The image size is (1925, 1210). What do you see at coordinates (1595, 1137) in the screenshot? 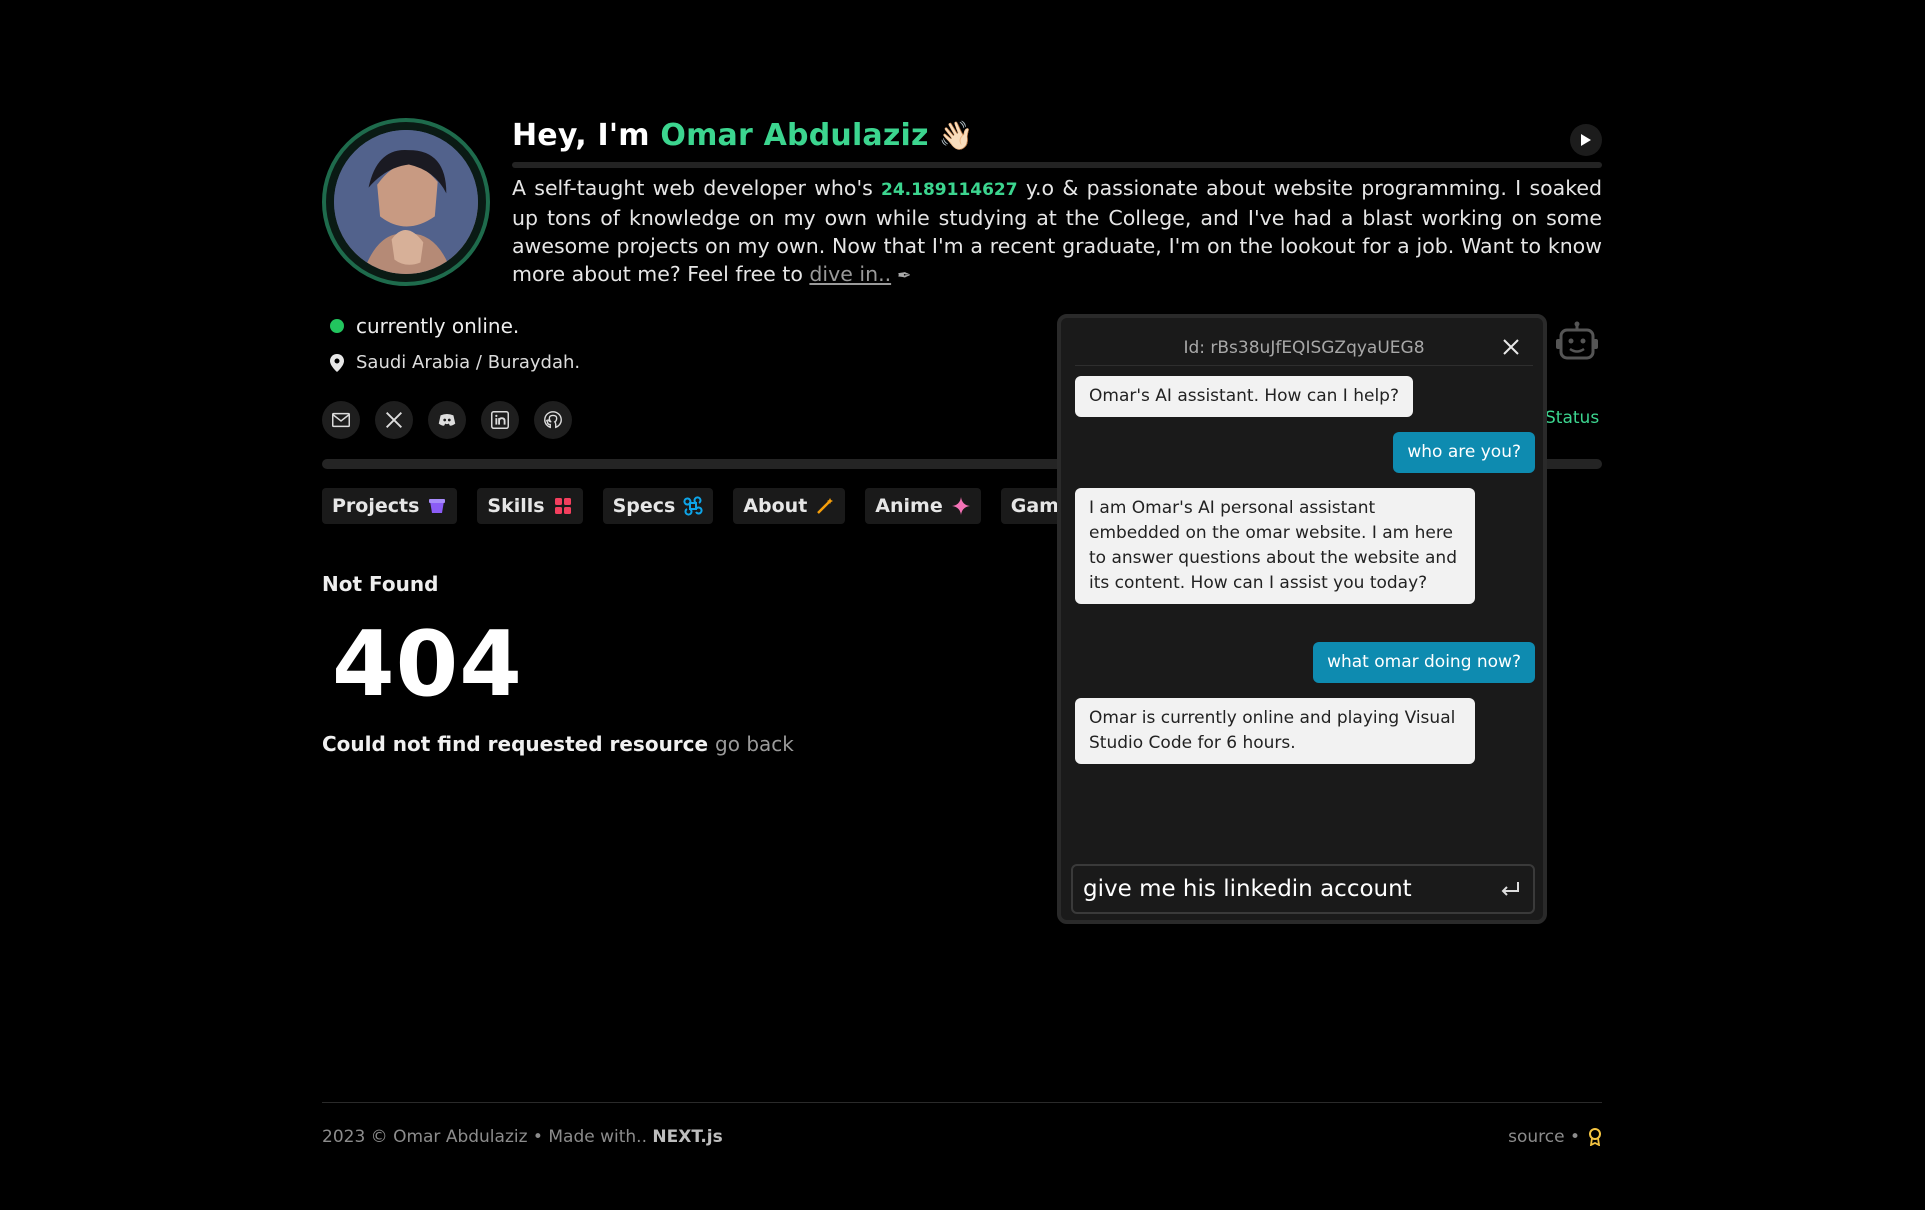
I see `award-icon` at bounding box center [1595, 1137].